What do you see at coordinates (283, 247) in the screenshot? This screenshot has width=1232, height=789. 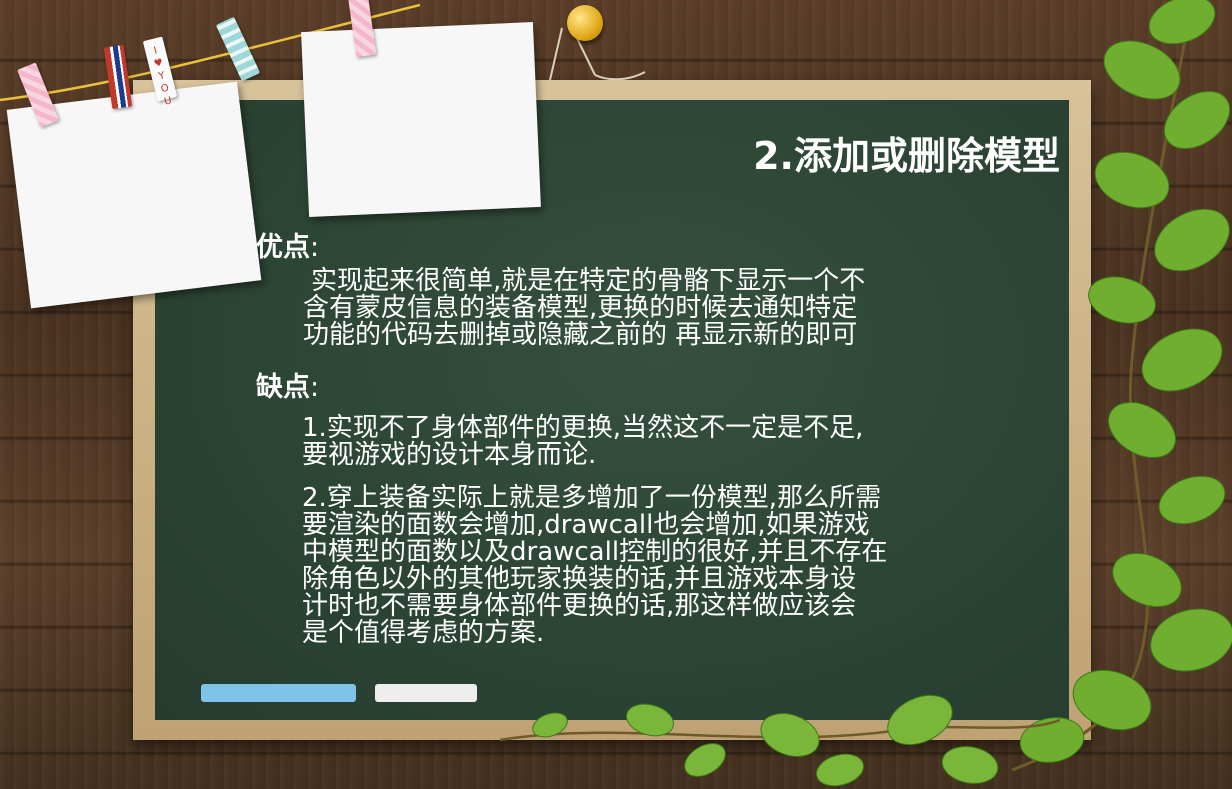 I see `pros-label: 优点` at bounding box center [283, 247].